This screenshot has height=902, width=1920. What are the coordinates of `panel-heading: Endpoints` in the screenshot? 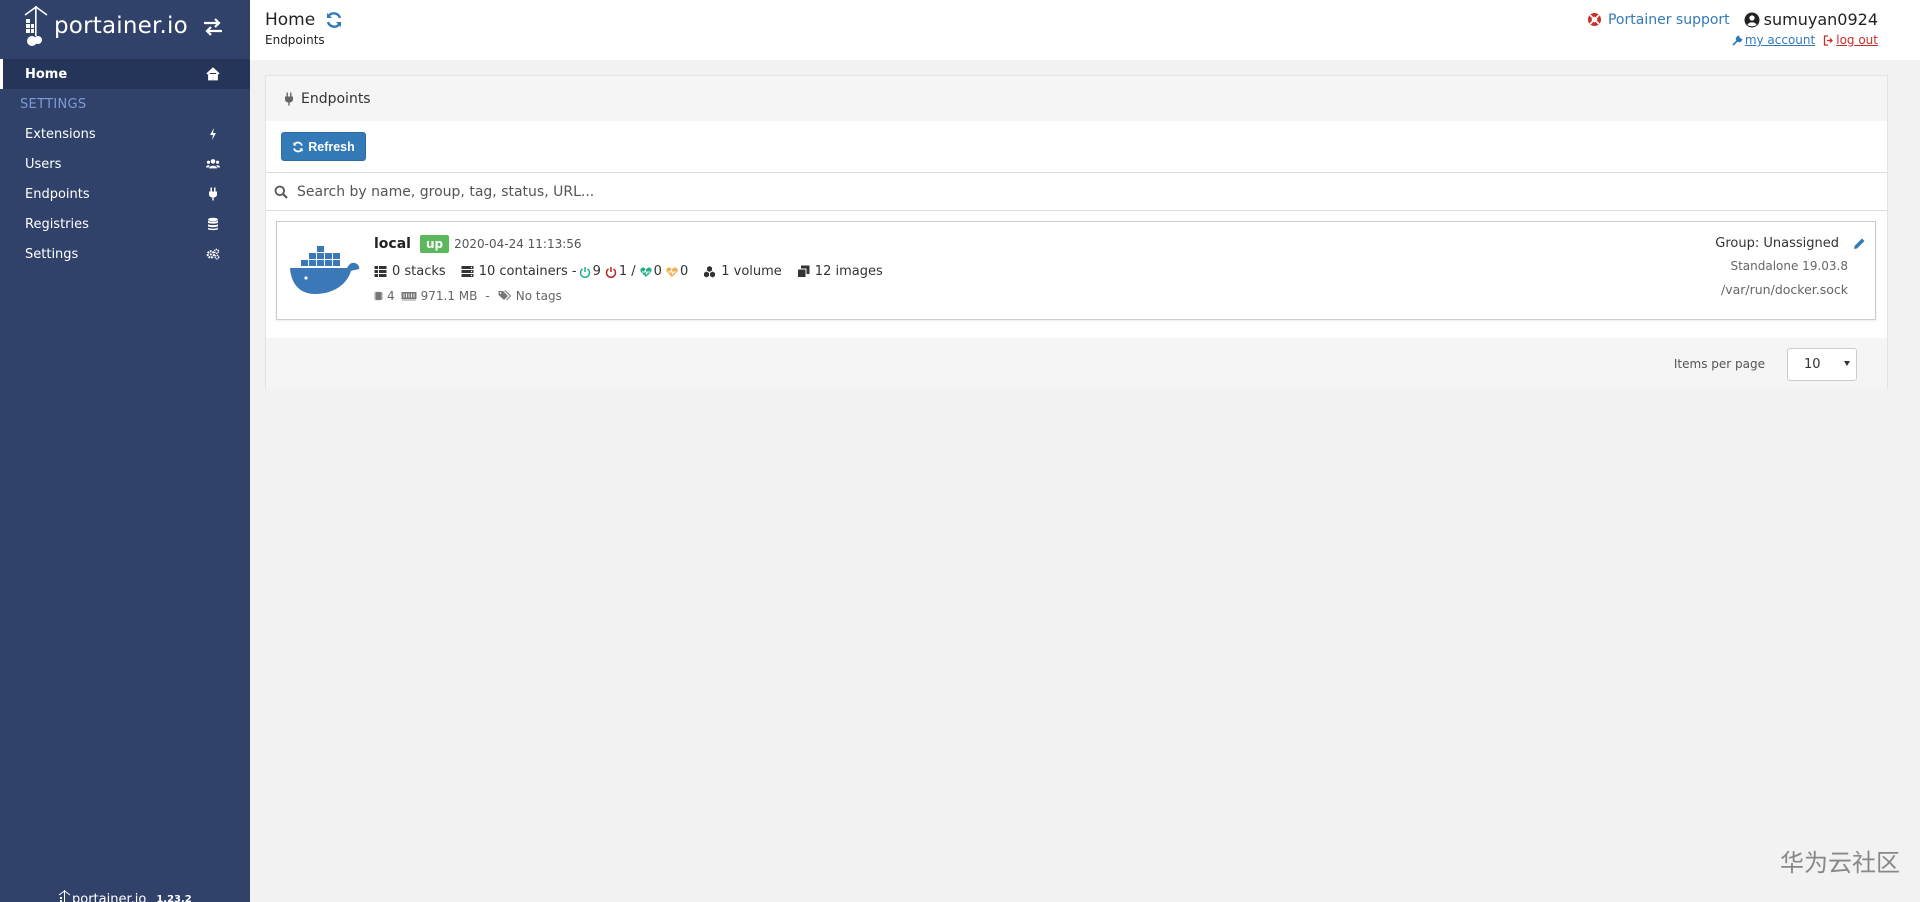 It's located at (1076, 98).